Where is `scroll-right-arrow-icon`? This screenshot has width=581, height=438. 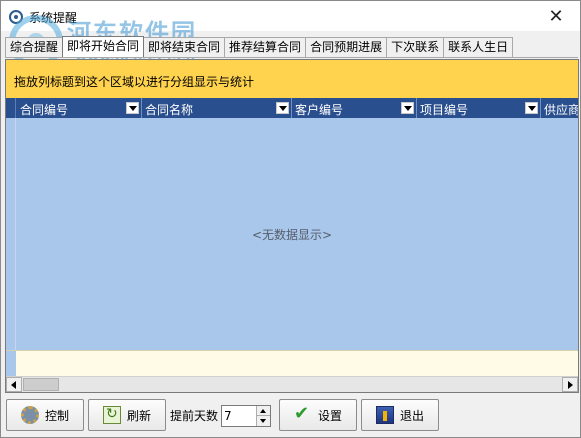
scroll-right-arrow-icon is located at coordinates (570, 384).